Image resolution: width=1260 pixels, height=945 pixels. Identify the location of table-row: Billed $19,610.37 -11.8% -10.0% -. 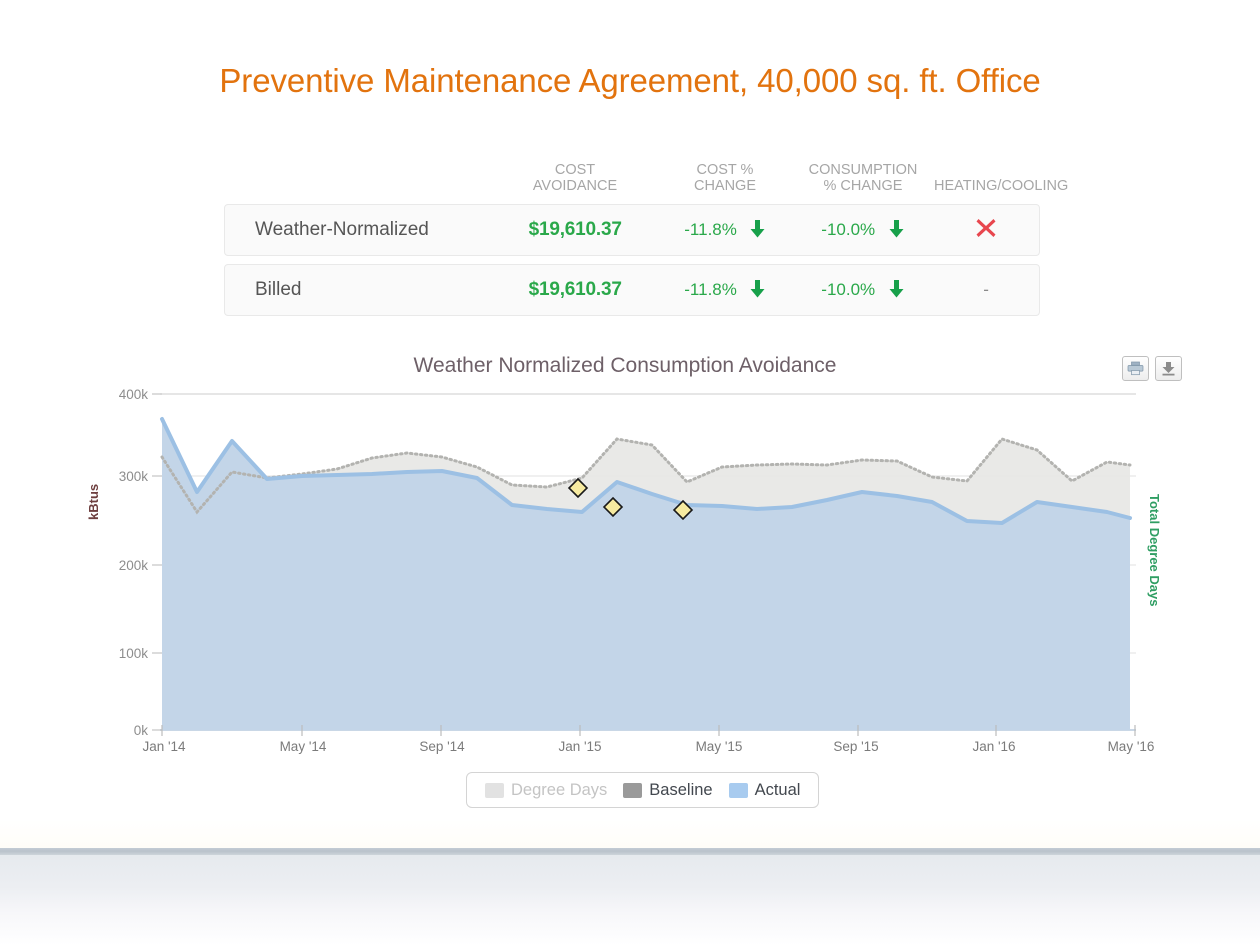
(632, 290).